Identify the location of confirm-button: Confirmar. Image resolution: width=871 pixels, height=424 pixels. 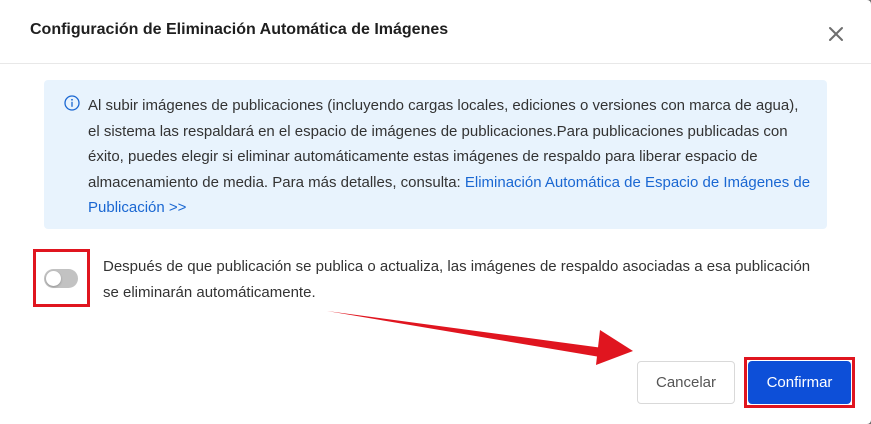
(799, 382).